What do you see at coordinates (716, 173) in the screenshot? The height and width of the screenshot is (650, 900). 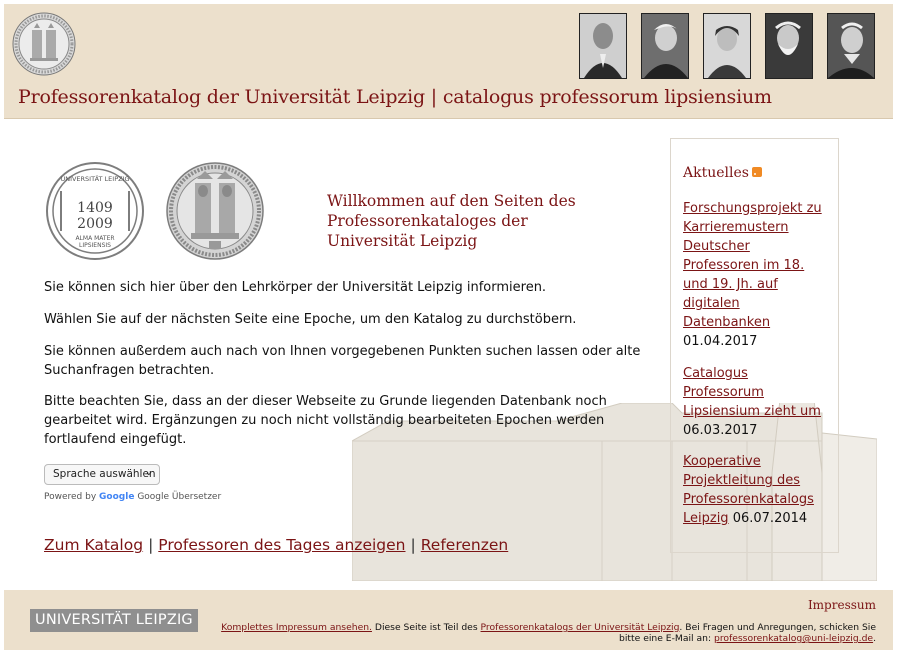 I see `news-heading-label: Aktuelles` at bounding box center [716, 173].